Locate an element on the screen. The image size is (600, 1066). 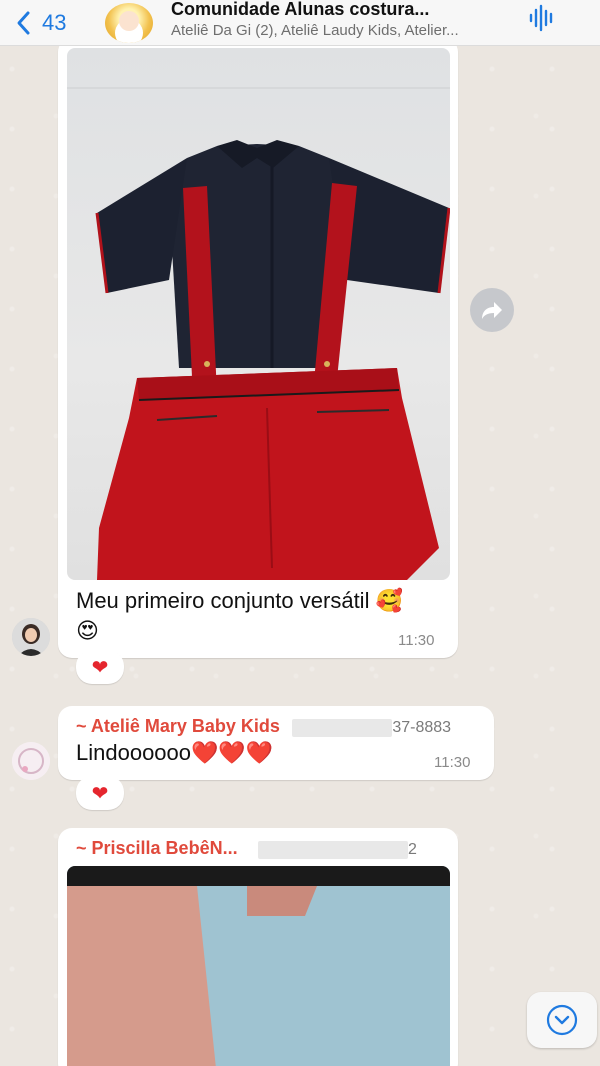
photo-caption: Meu primeiro conjunto versátil 🥰 😍 is located at coordinates (239, 616).